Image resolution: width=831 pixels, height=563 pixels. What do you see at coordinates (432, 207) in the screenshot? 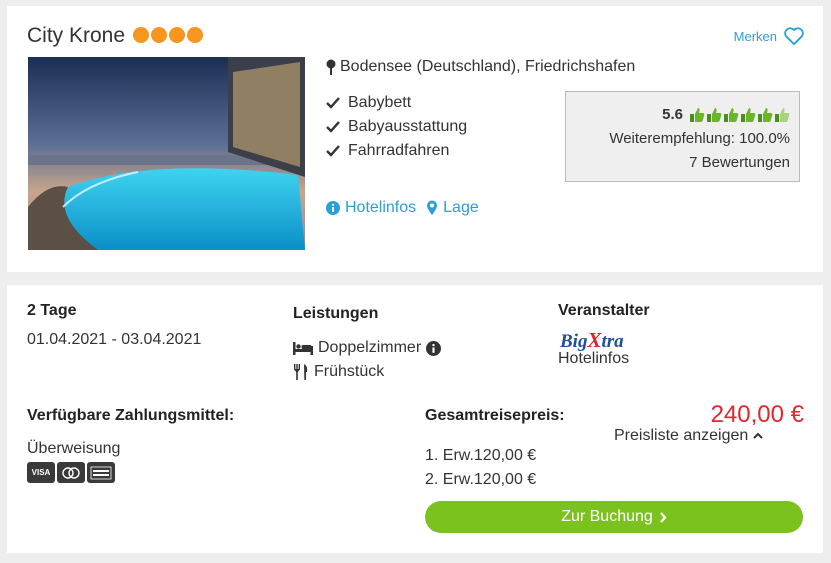
I see `map-marker-icon` at bounding box center [432, 207].